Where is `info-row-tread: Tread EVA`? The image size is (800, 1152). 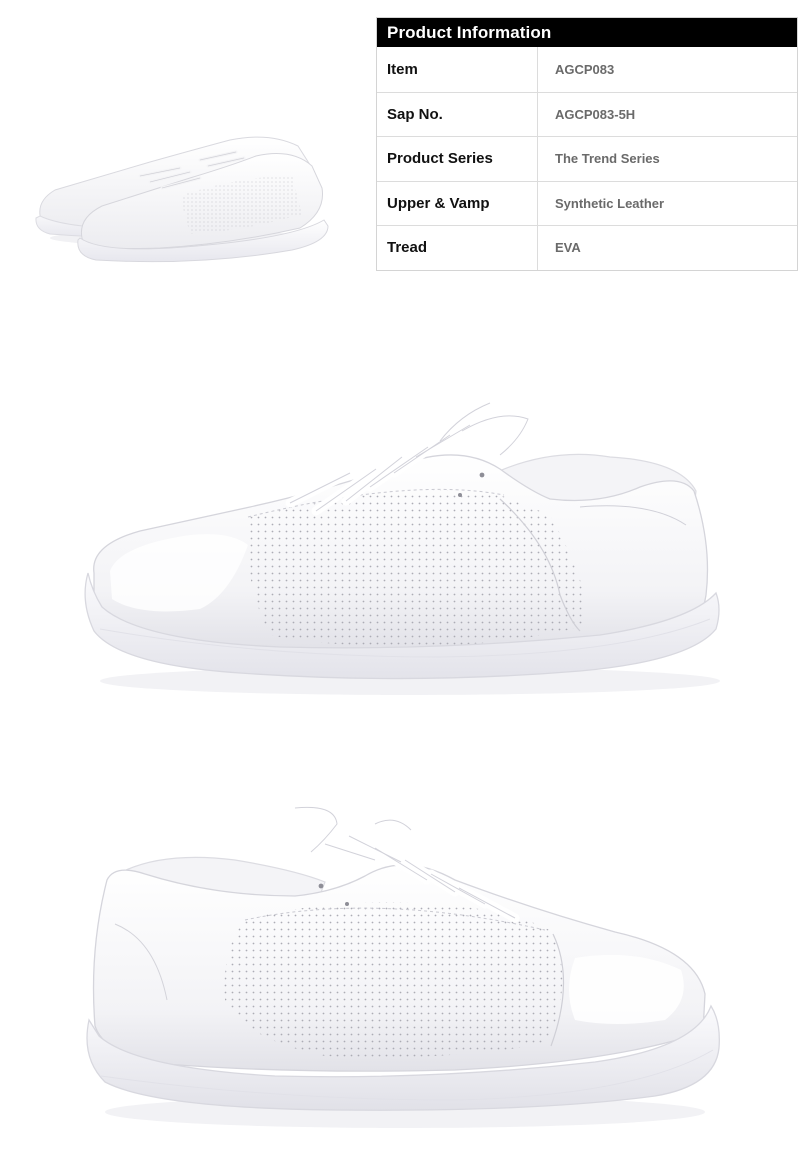 info-row-tread: Tread EVA is located at coordinates (587, 247).